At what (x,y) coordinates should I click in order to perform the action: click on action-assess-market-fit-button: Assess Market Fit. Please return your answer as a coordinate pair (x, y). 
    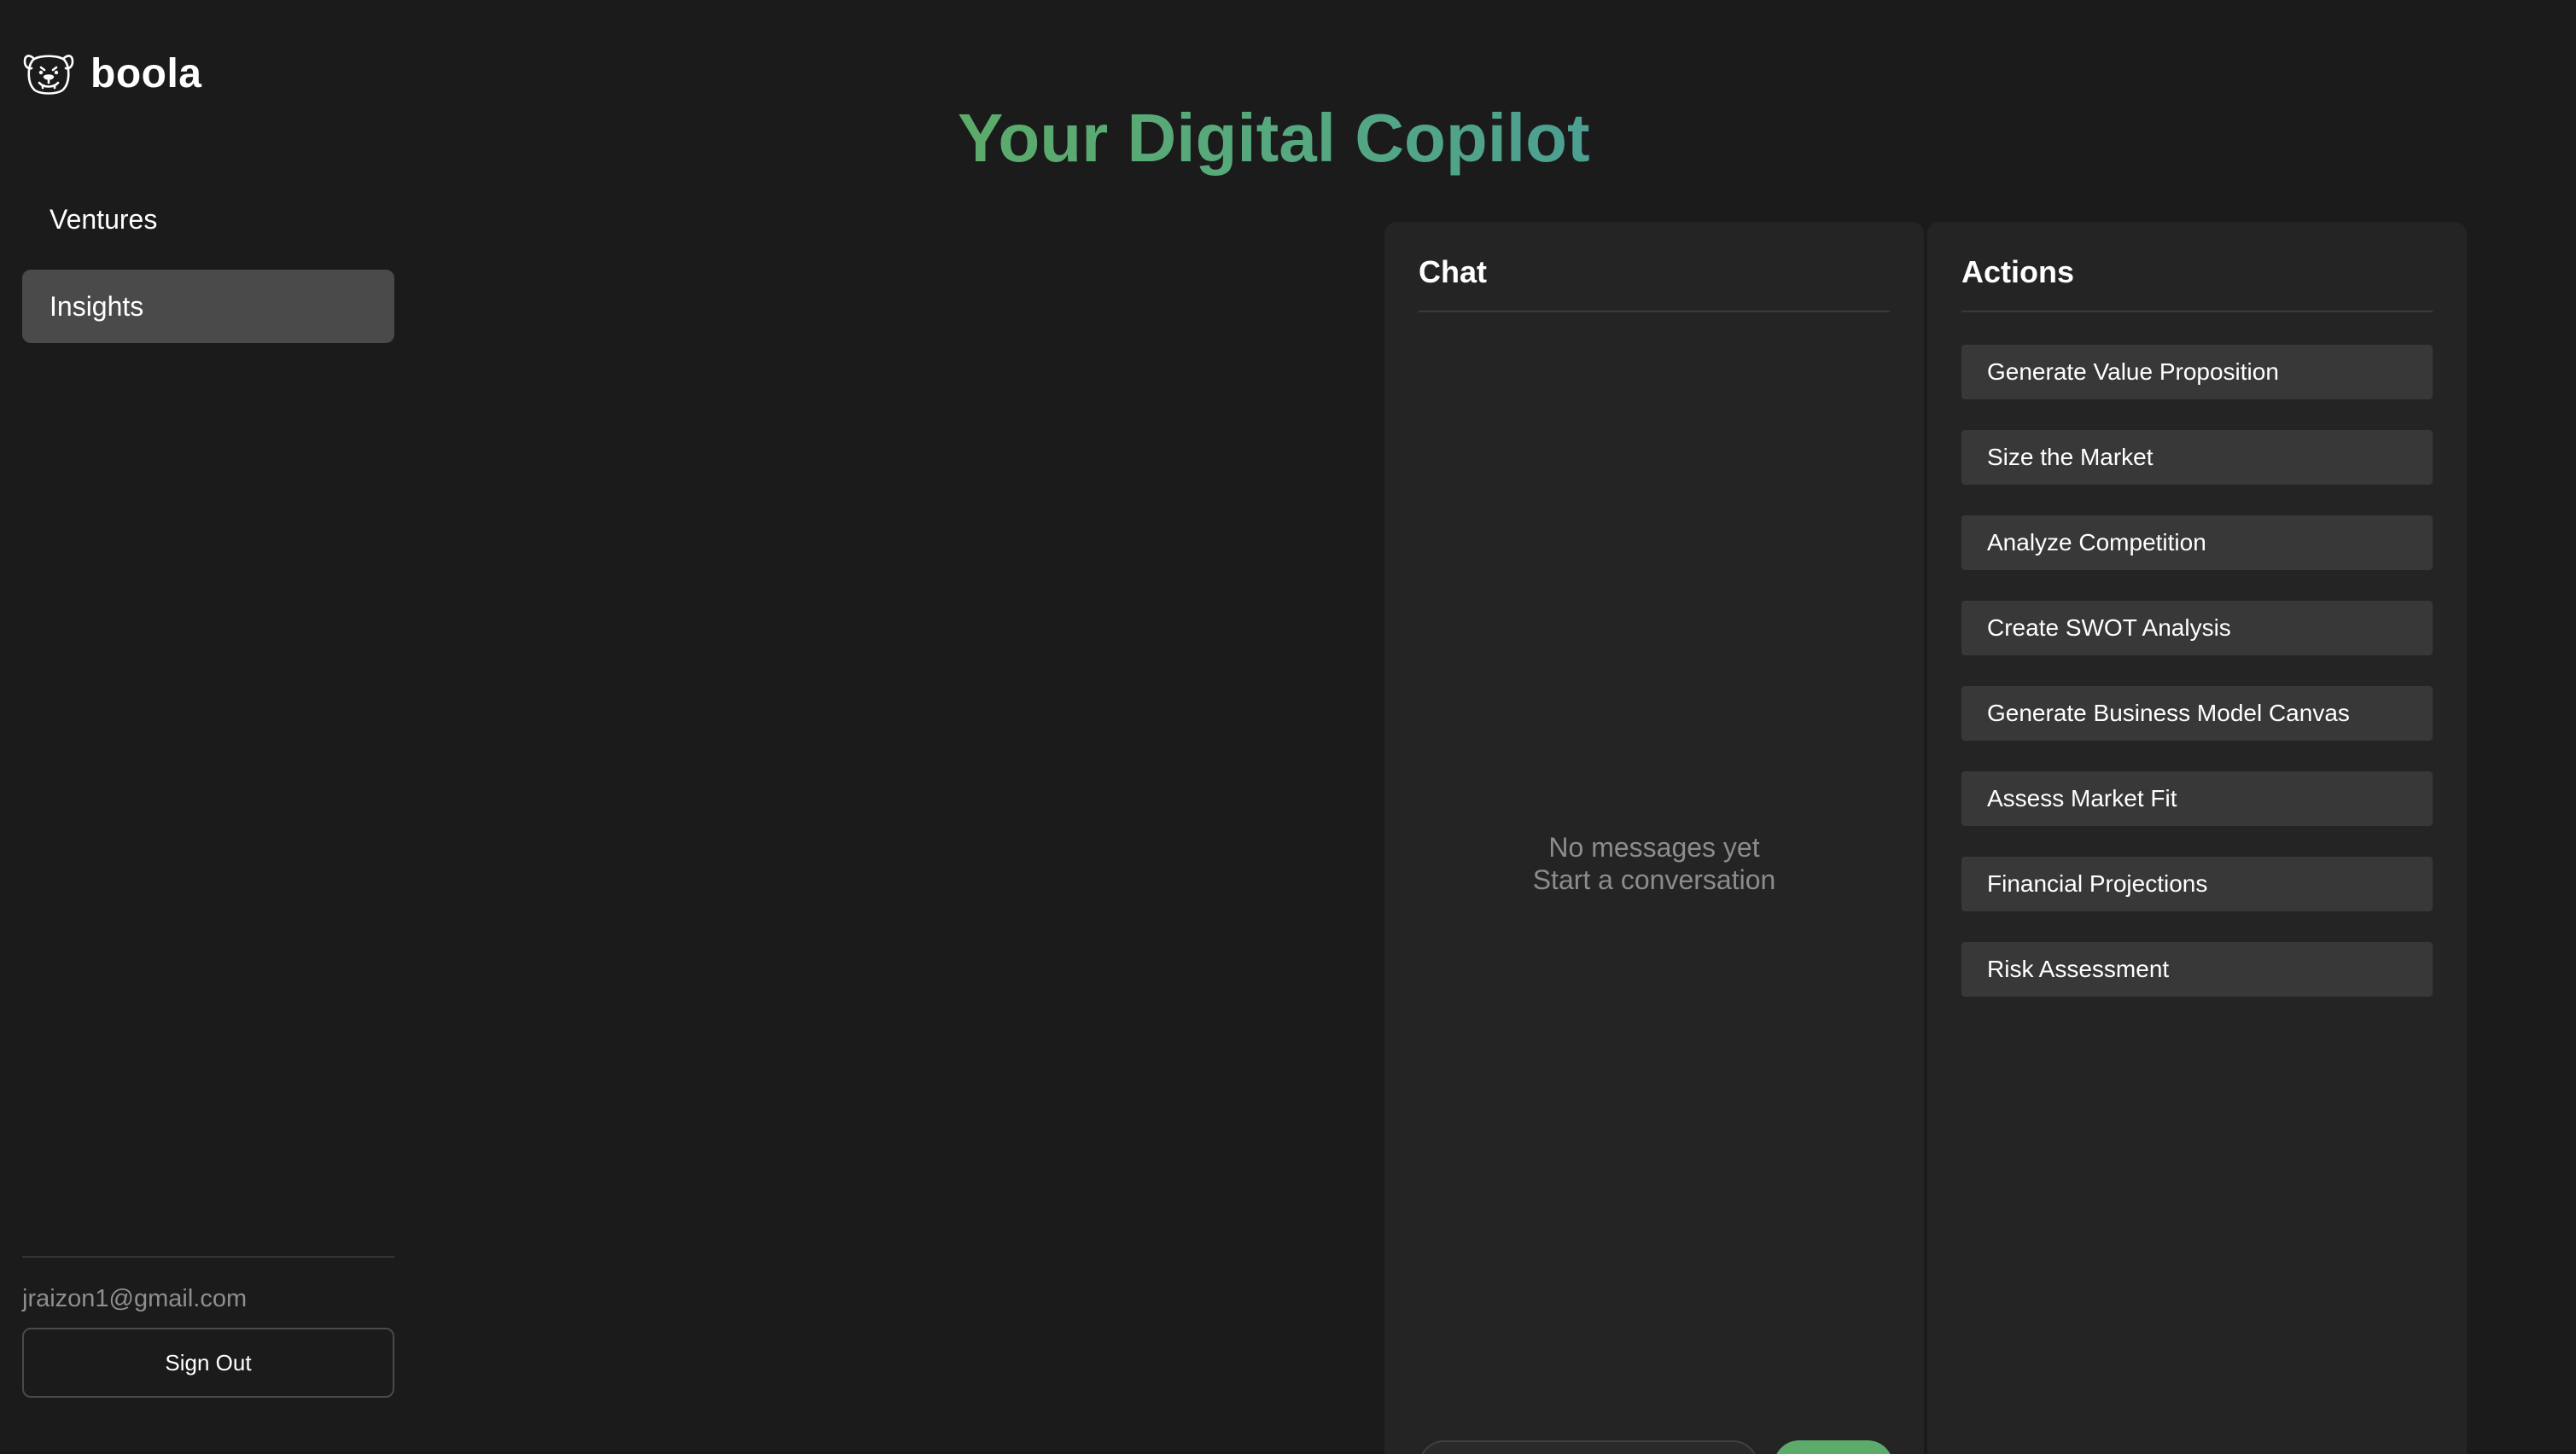
    Looking at the image, I should click on (2197, 799).